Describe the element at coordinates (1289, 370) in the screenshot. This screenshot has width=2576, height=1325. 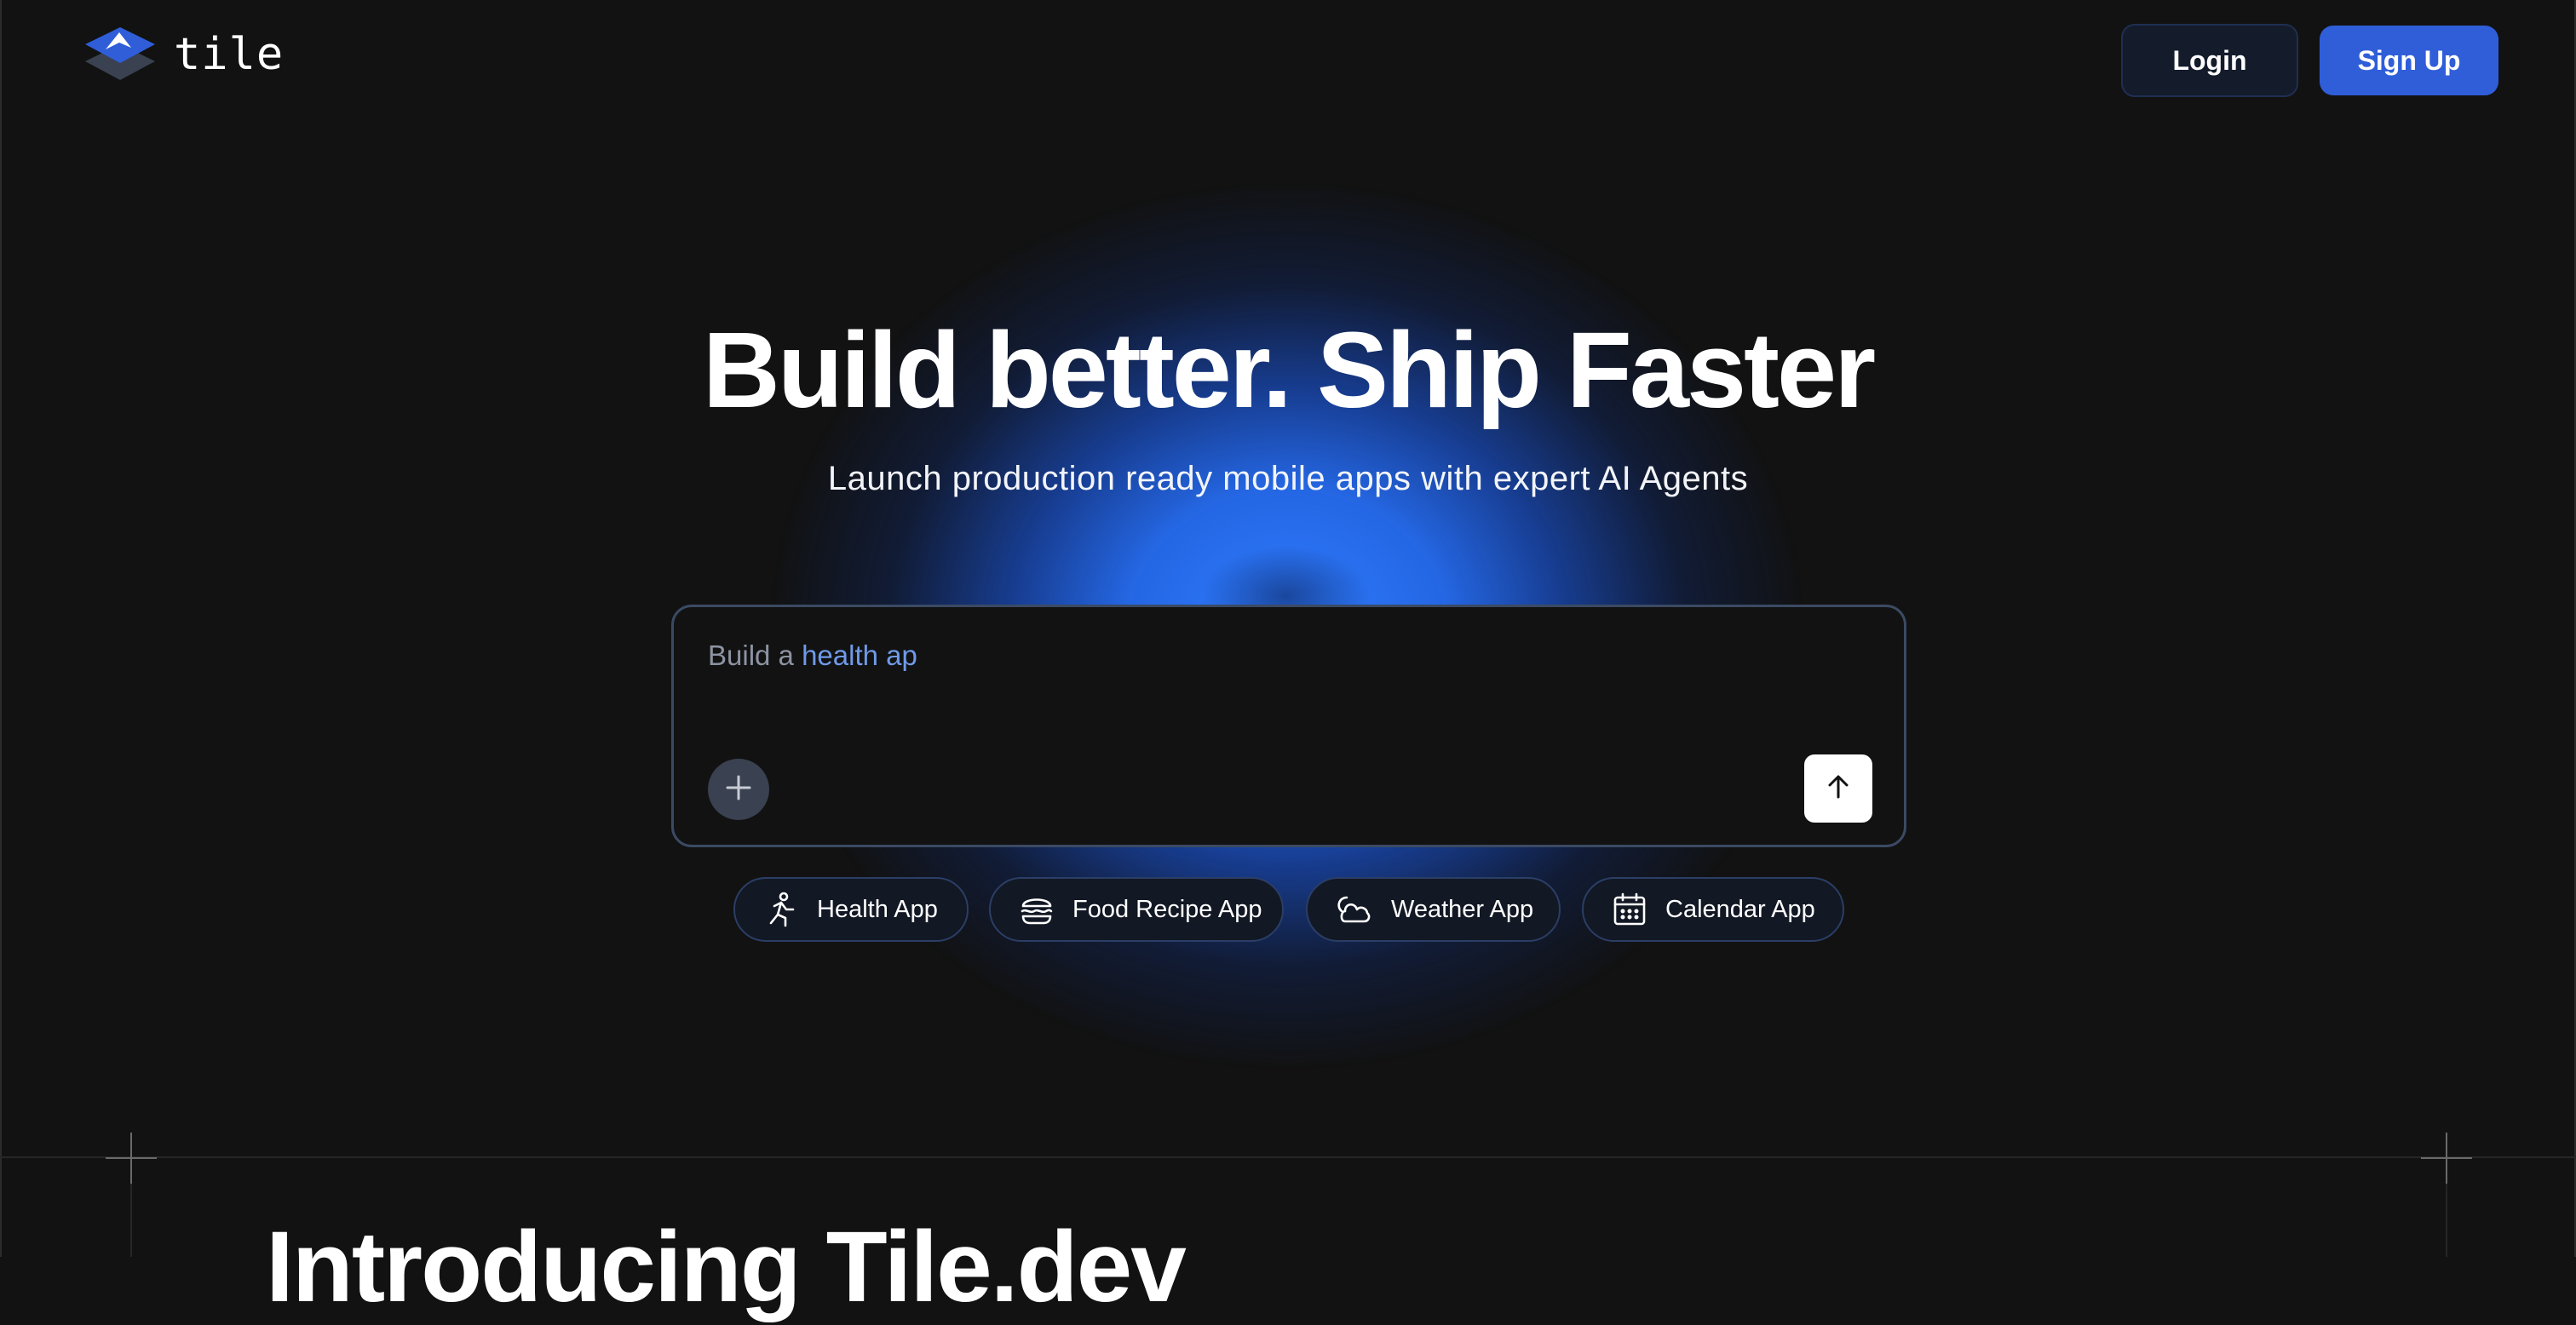
I see `hero-title: Build better. Ship Faster` at that location.